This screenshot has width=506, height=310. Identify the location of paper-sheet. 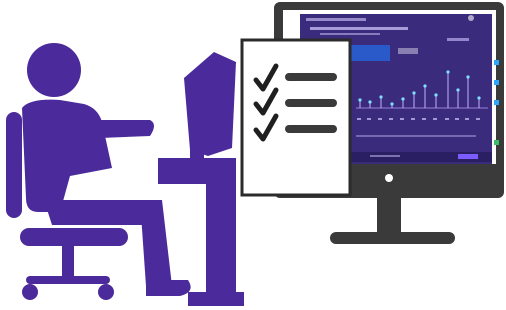
(296, 117).